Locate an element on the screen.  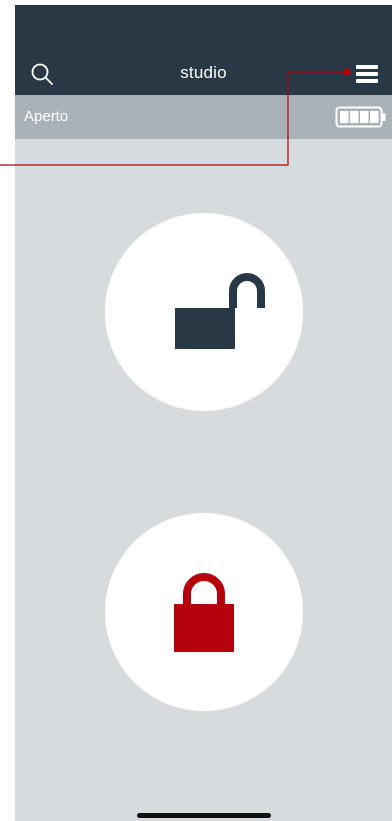
battery-full-icon is located at coordinates (360, 117).